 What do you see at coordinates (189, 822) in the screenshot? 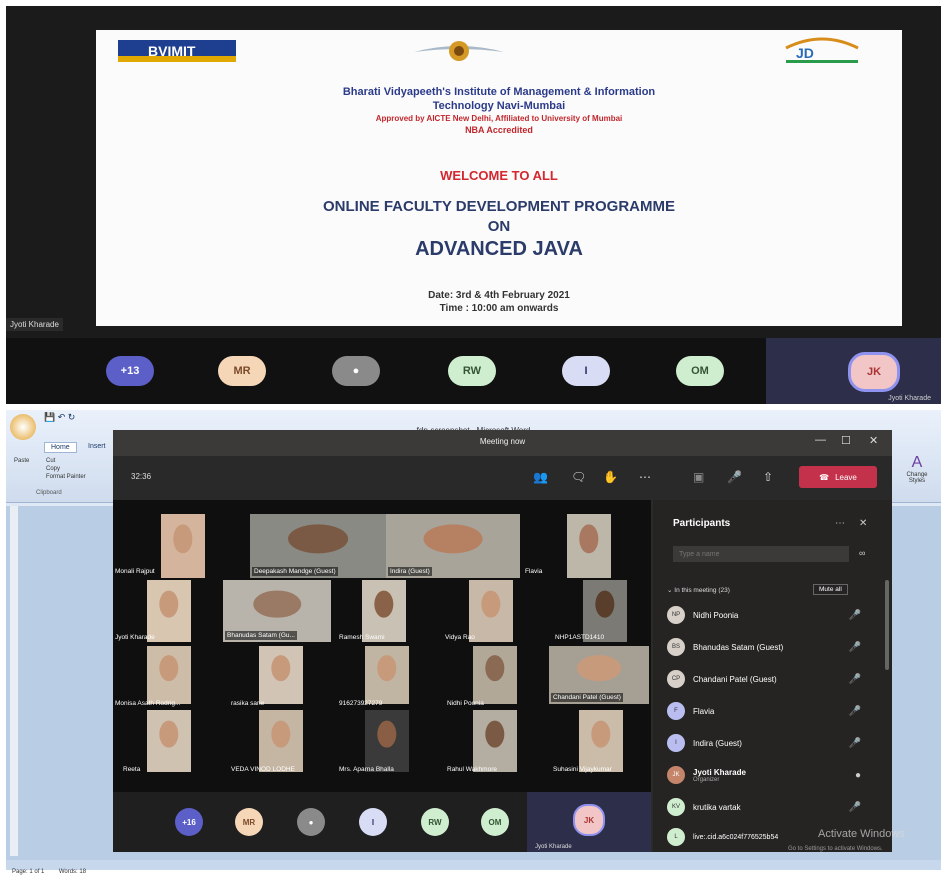
I see `overflow-count: +16` at bounding box center [189, 822].